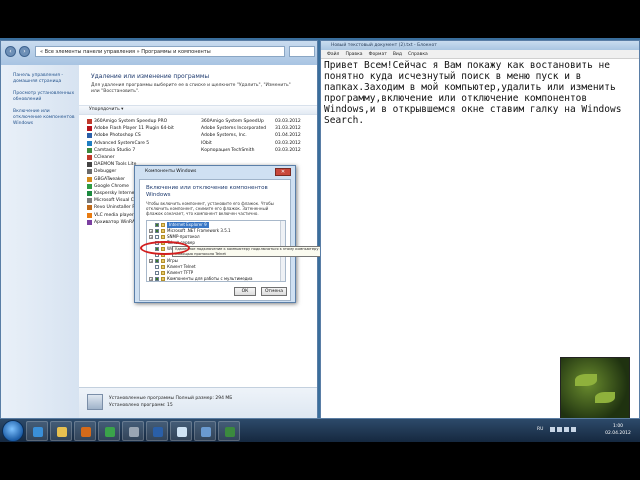 The image size is (640, 480). What do you see at coordinates (141, 405) in the screenshot?
I see `status-count: Установлено программ: 15` at bounding box center [141, 405].